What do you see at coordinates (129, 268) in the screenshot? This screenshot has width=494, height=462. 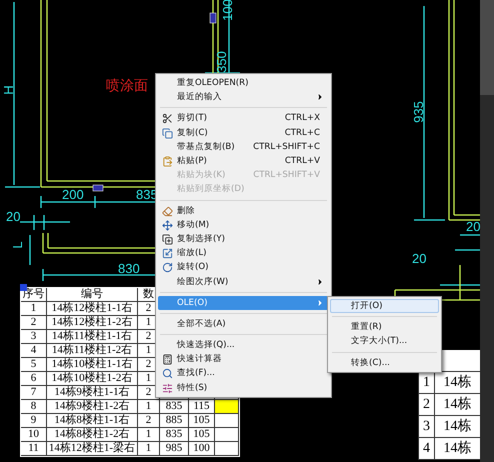 I see `dimension-label: 830` at bounding box center [129, 268].